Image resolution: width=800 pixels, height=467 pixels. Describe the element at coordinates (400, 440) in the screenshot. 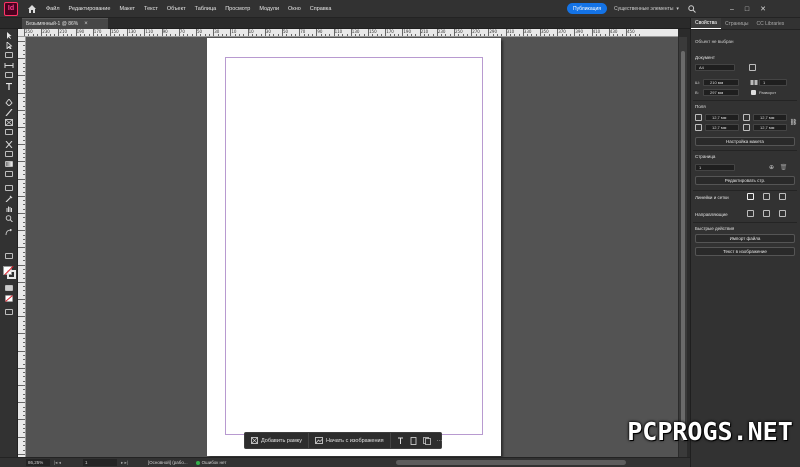

I see `text-frame-icon` at that location.